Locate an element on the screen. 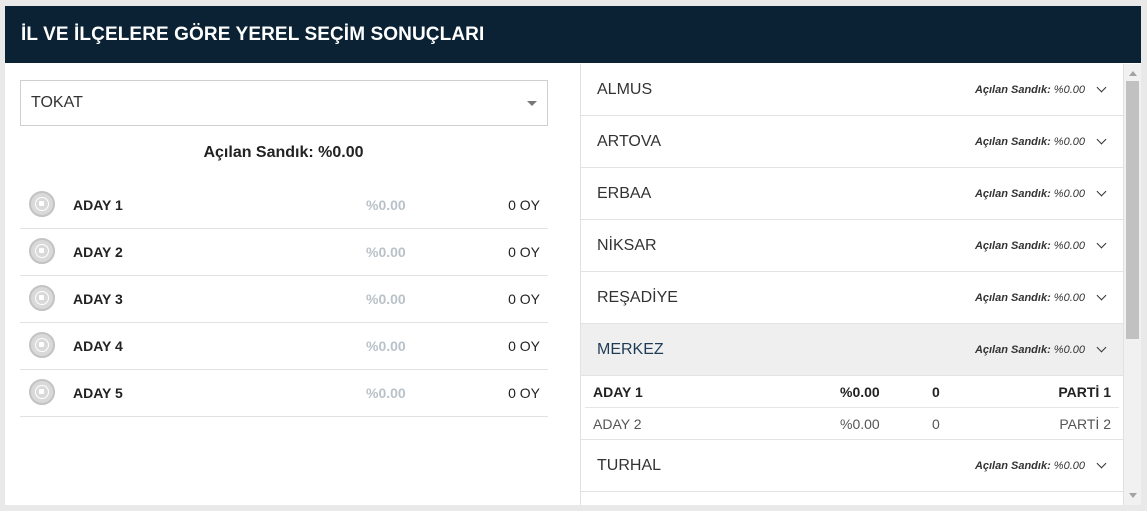 This screenshot has height=511, width=1147. district-name: ARTOVA is located at coordinates (629, 141).